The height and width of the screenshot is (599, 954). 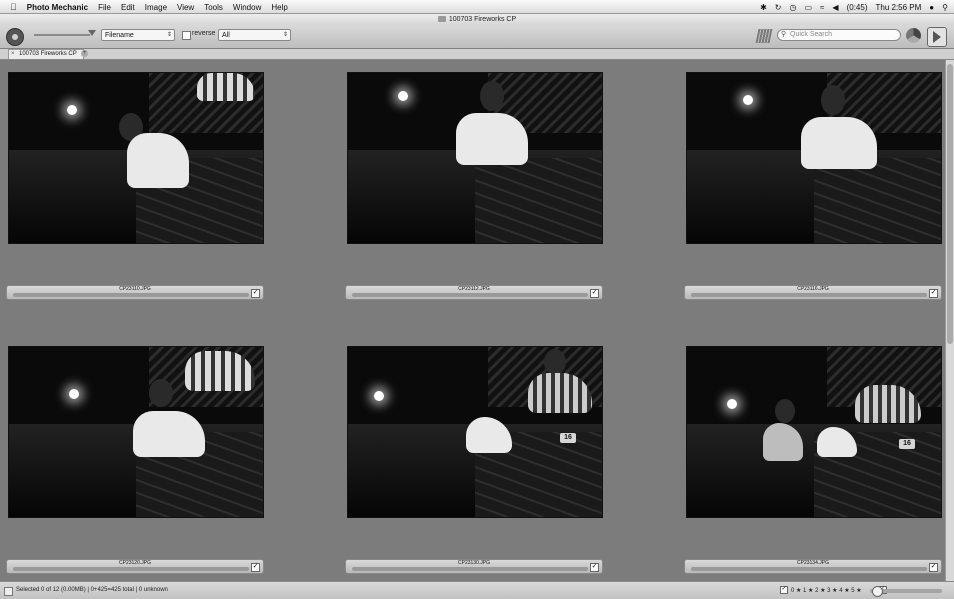 What do you see at coordinates (784, 34) in the screenshot?
I see `search-icon: ⚲` at bounding box center [784, 34].